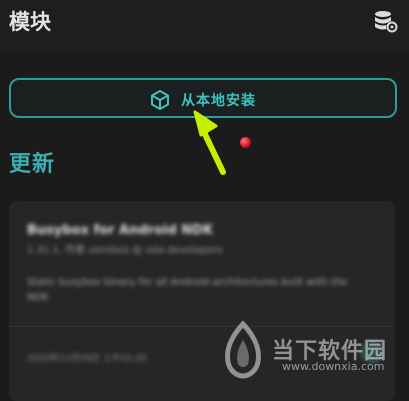  What do you see at coordinates (243, 349) in the screenshot?
I see `downxia-logo-icon` at bounding box center [243, 349].